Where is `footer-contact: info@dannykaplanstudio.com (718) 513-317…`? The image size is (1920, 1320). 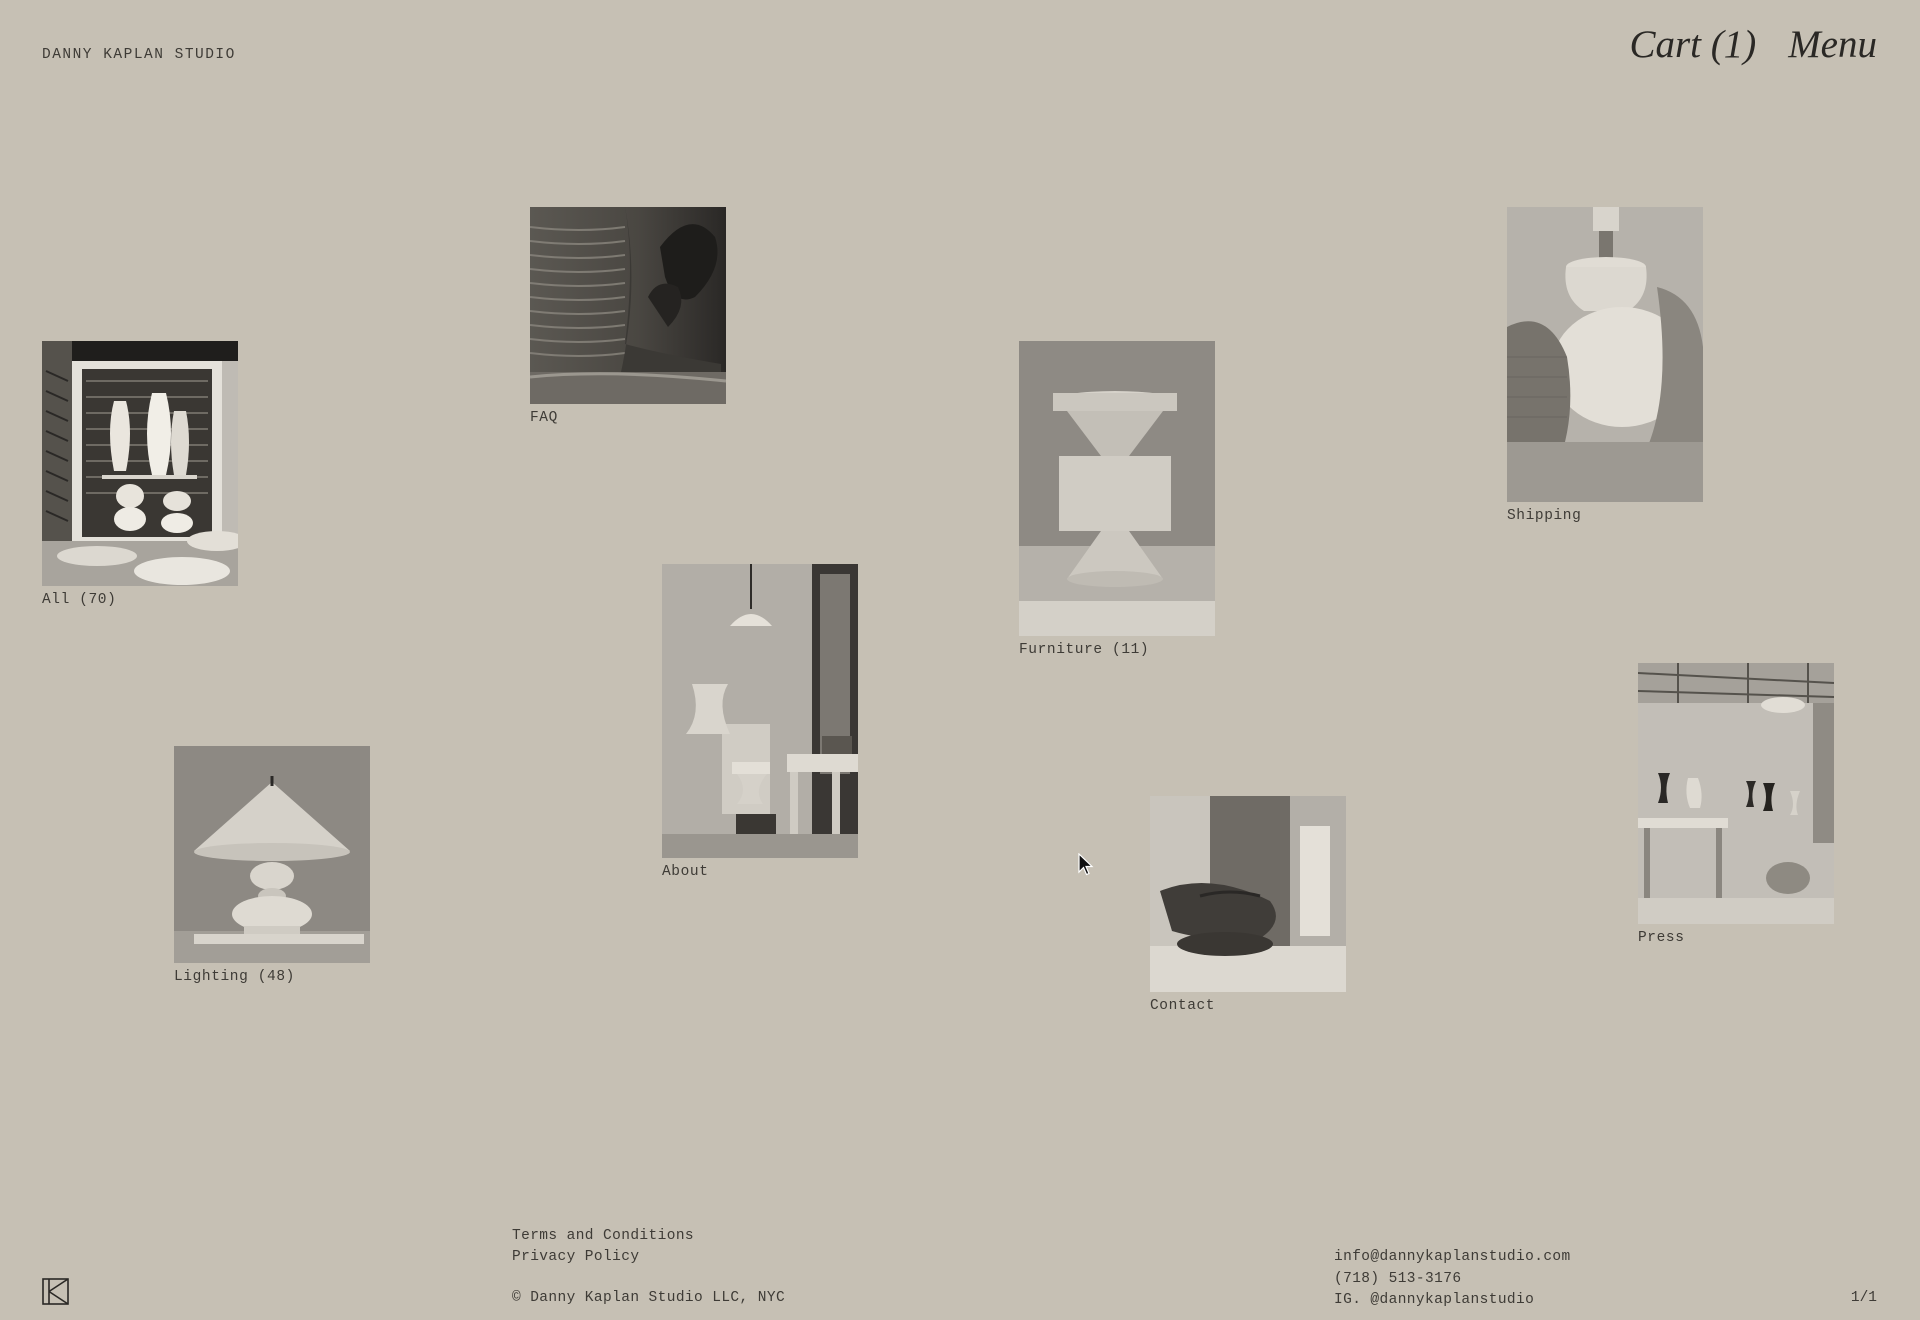 footer-contact: info@dannykaplanstudio.com (718) 513-317… is located at coordinates (1452, 1279).